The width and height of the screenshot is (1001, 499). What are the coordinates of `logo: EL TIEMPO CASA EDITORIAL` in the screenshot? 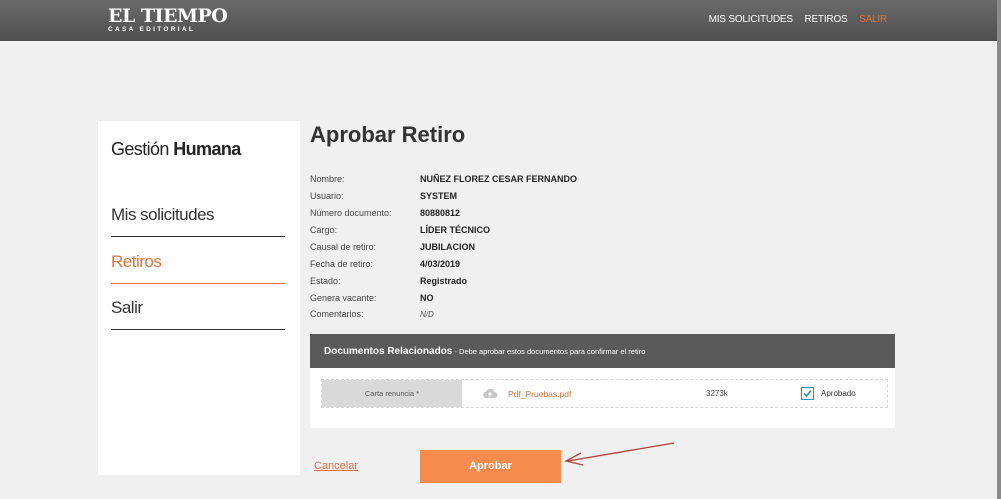 It's located at (168, 19).